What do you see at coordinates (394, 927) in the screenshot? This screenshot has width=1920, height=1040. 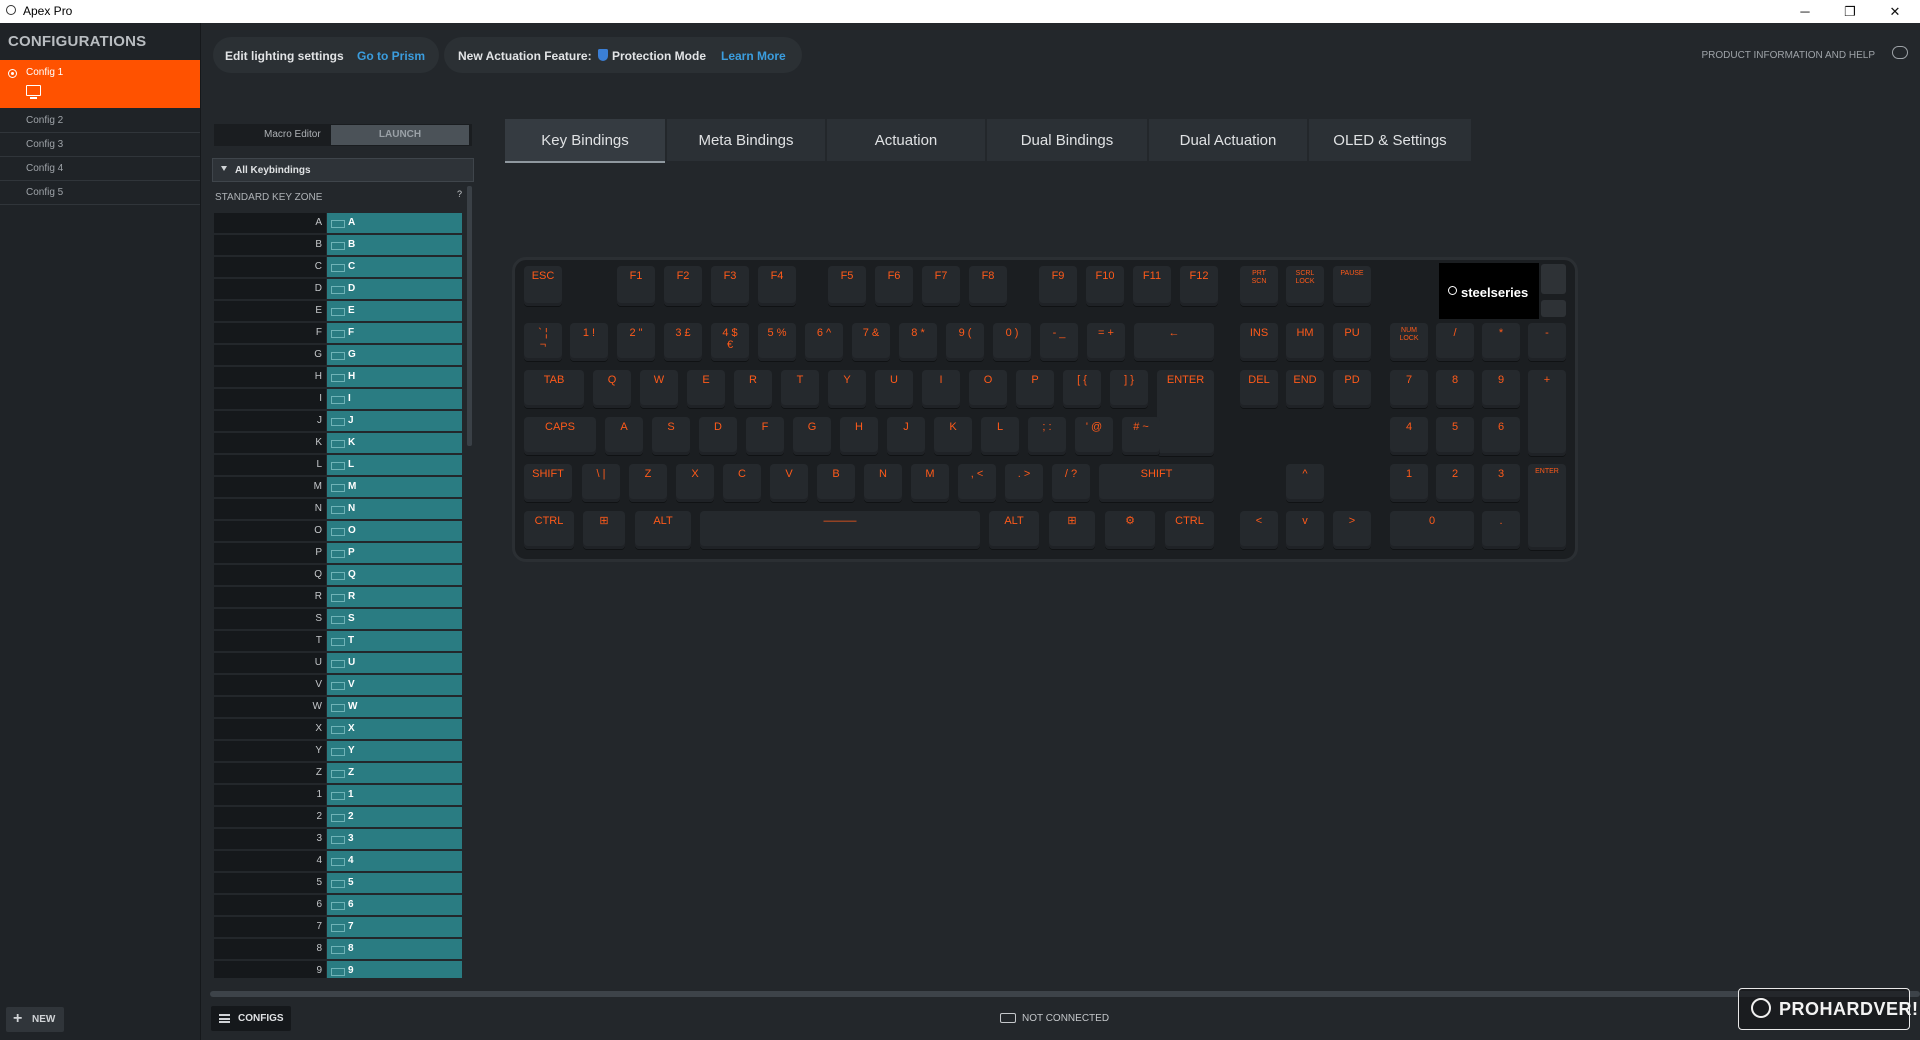 I see `binding-cell: 7` at bounding box center [394, 927].